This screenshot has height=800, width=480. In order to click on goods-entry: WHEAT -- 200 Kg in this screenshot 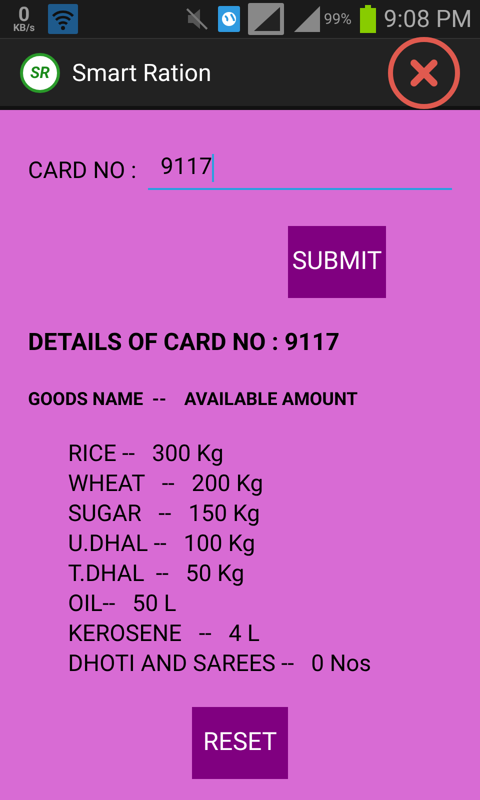, I will do `click(166, 484)`.